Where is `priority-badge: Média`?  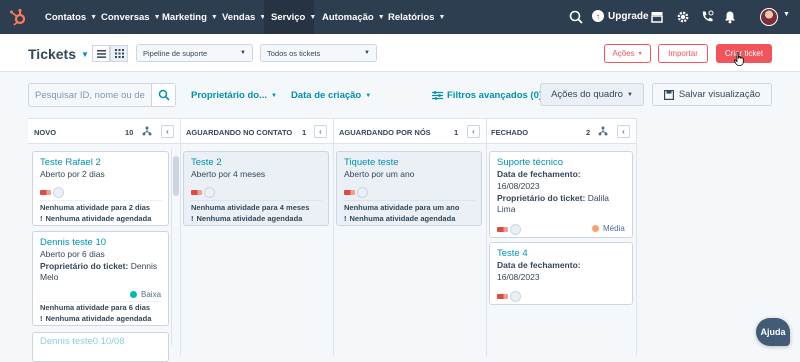 priority-badge: Média is located at coordinates (608, 228).